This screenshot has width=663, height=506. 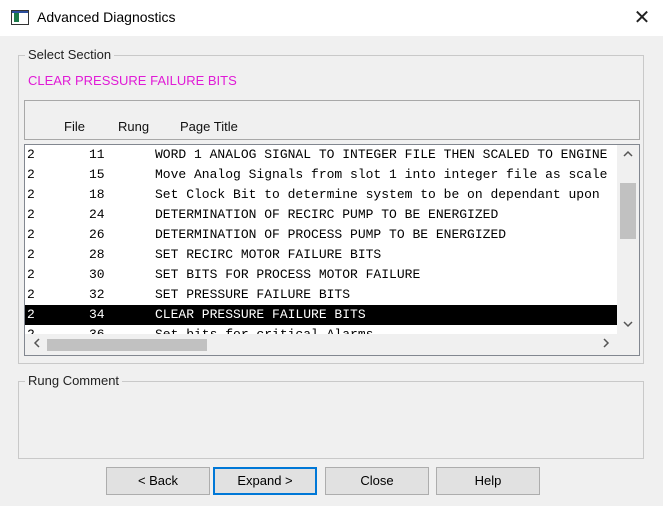 I want to click on list-item-title: Set bits for critical Alarms, so click(x=264, y=329).